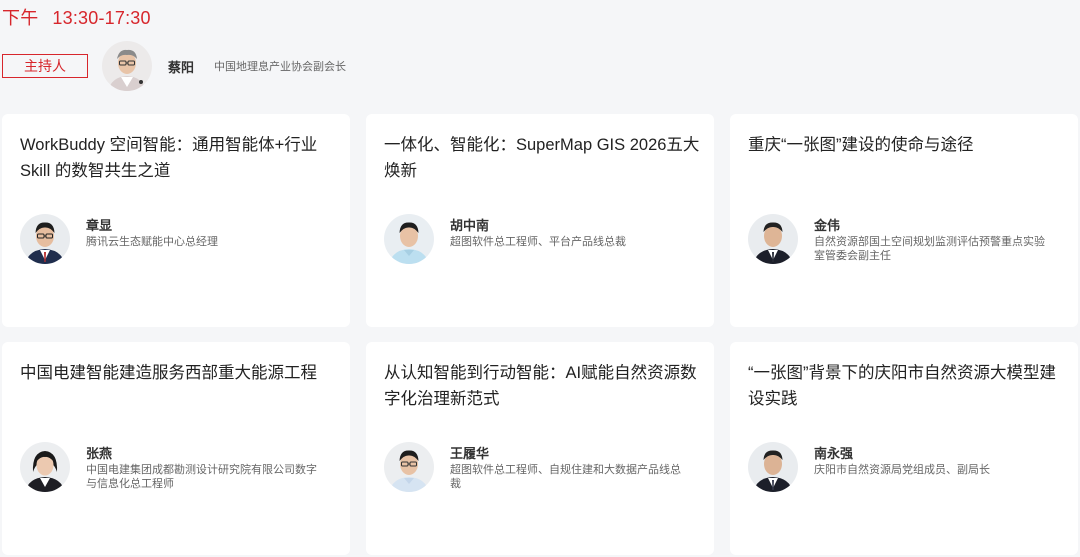 The image size is (1080, 557). Describe the element at coordinates (470, 225) in the screenshot. I see `speaker-name: 胡中南` at that location.